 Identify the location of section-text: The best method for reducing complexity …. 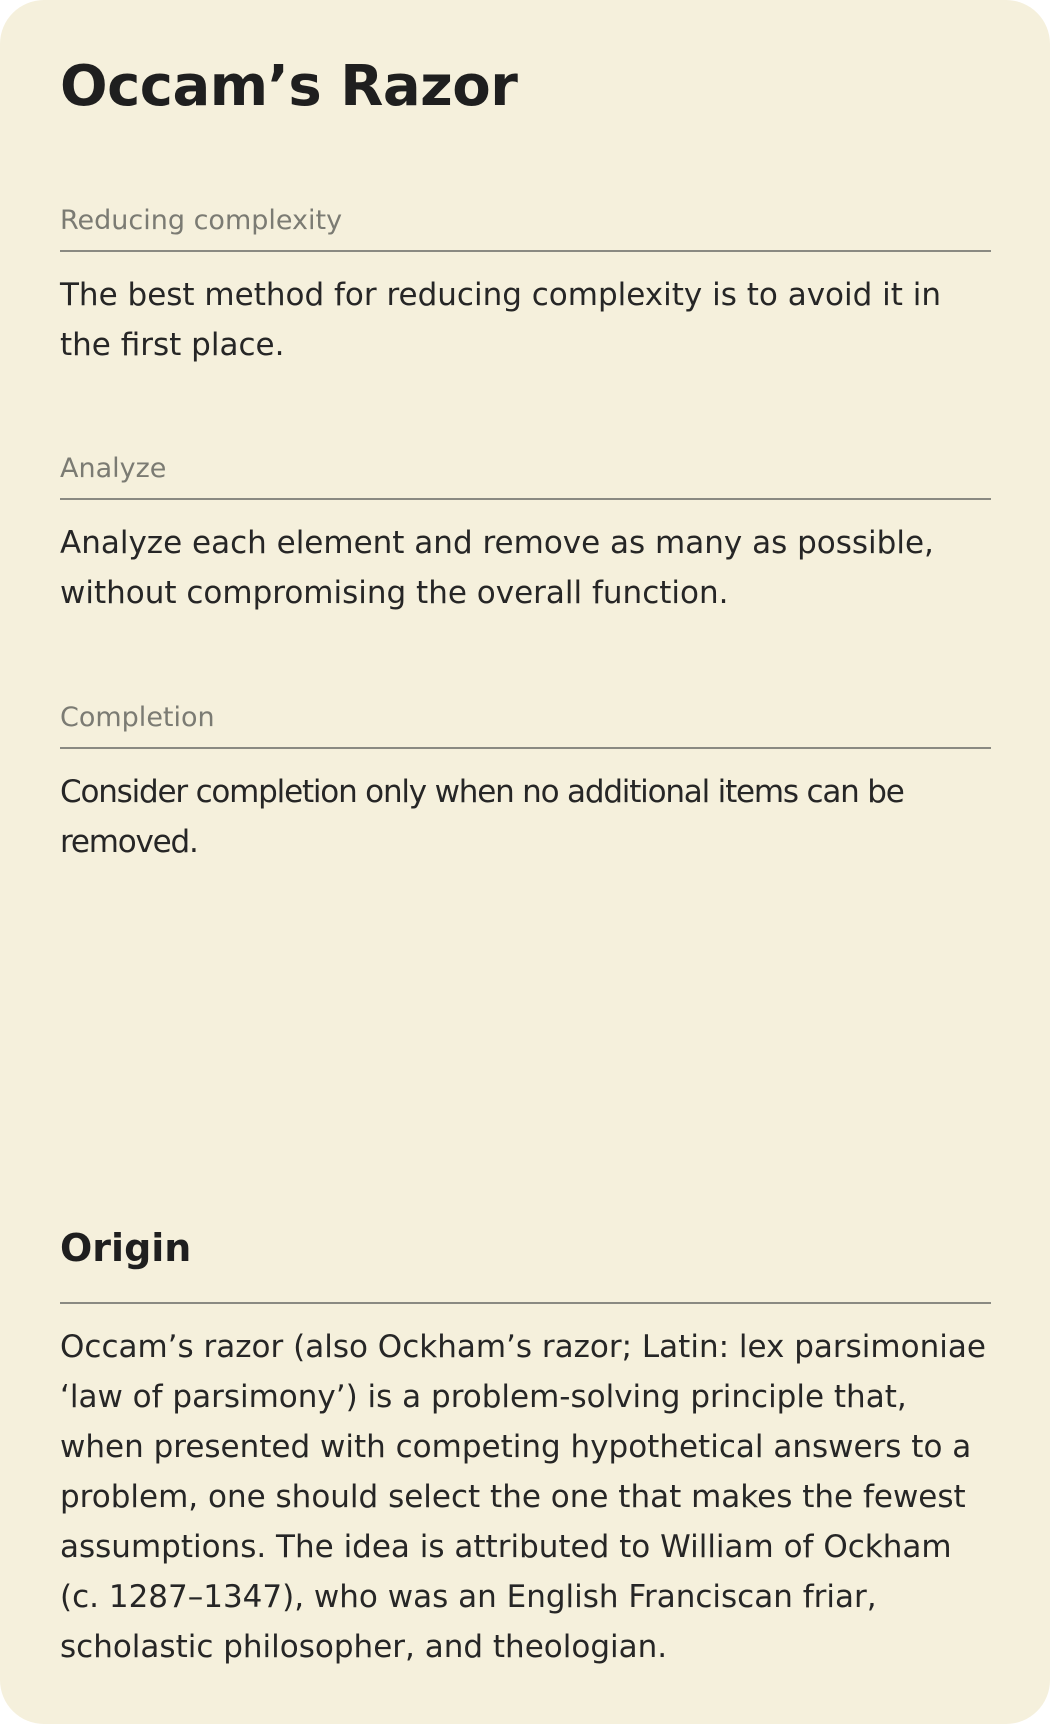
(501, 320).